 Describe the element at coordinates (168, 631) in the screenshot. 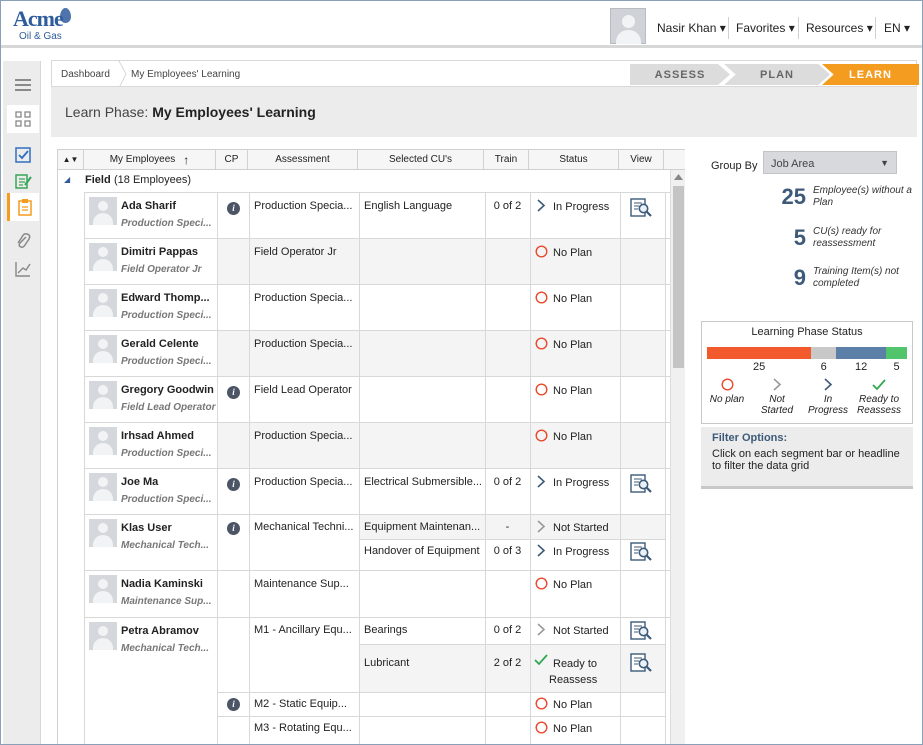

I see `employee-name: Petra Abramov` at that location.